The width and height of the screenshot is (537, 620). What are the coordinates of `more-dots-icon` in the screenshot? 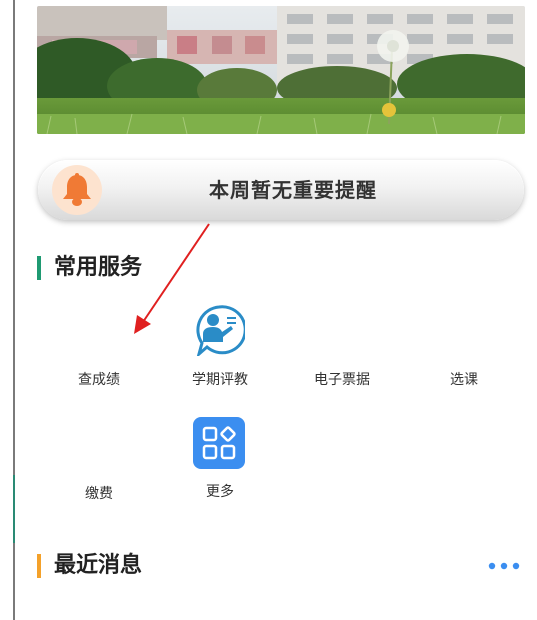 It's located at (504, 566).